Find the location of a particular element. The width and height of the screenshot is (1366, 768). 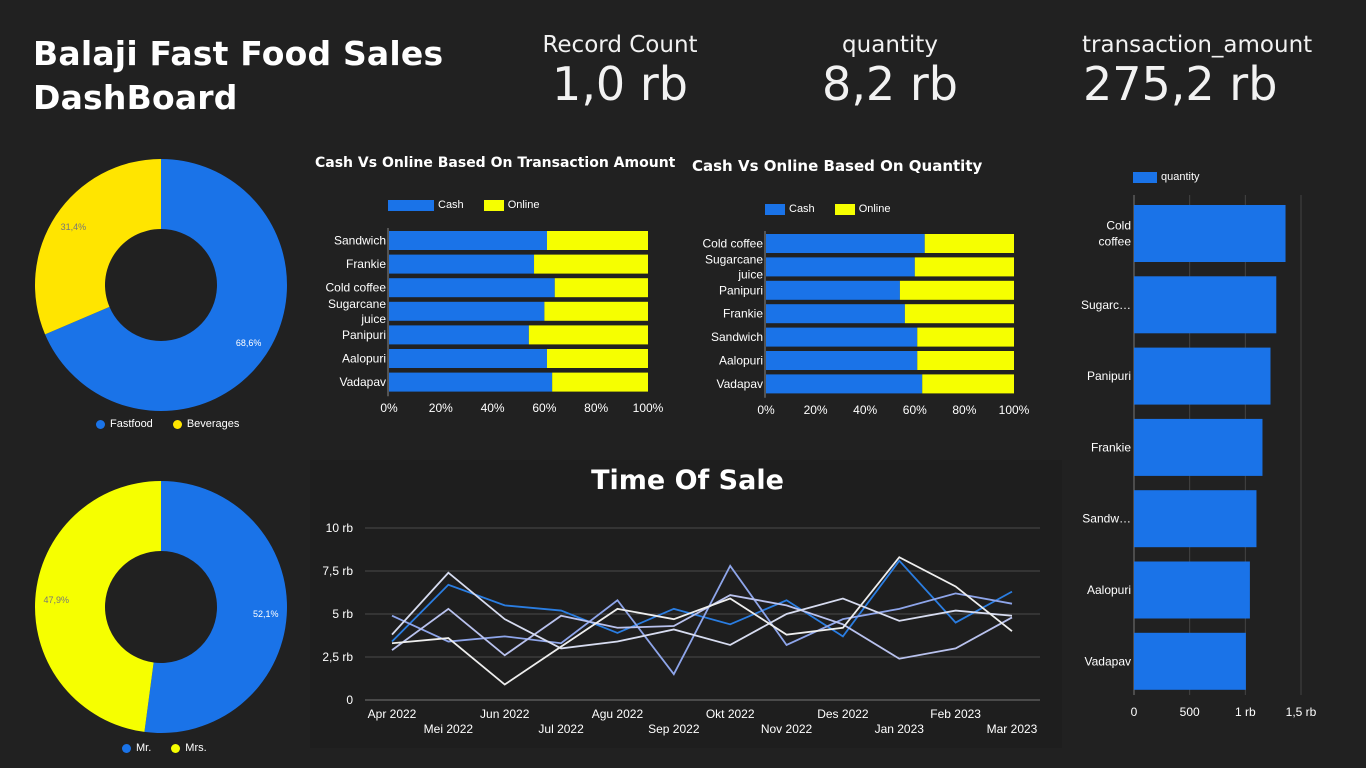

legend-label-online: Online is located at coordinates (523, 205).